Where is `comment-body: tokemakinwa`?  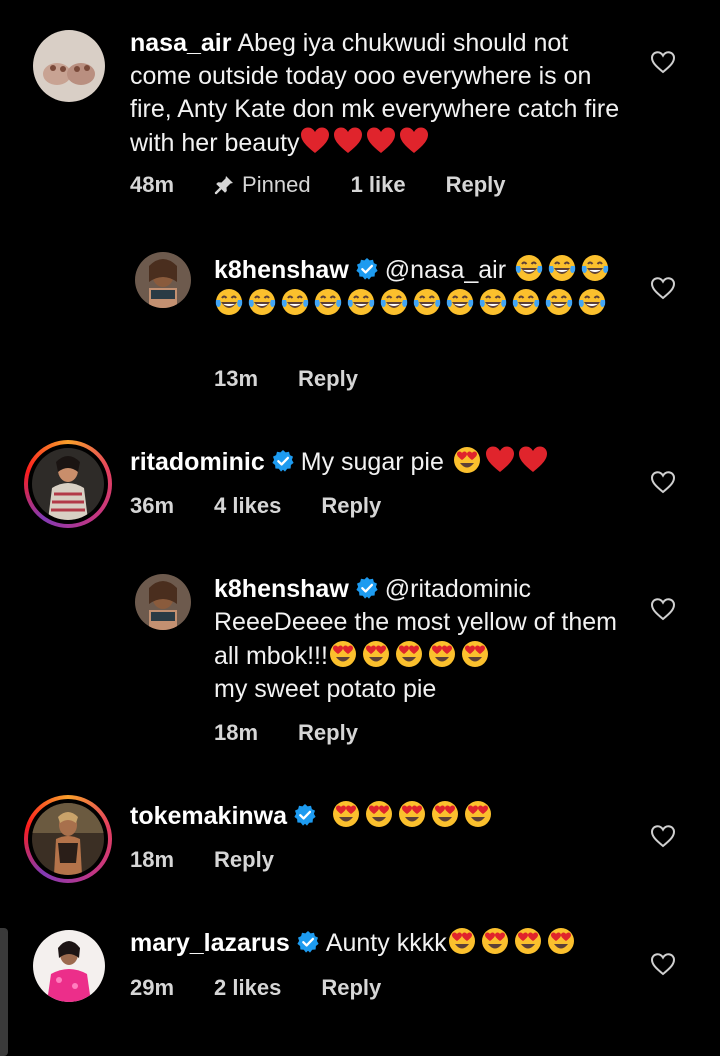
comment-body: tokemakinwa is located at coordinates (380, 816).